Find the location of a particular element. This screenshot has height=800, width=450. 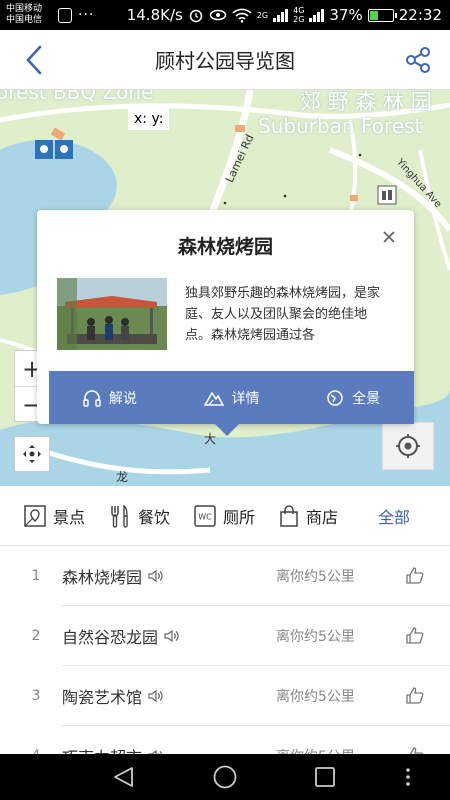

status-bar: 中国移动 中国电信 ··· 14.8K/s 2G 4G 2G 37% 22:32 is located at coordinates (225, 15).